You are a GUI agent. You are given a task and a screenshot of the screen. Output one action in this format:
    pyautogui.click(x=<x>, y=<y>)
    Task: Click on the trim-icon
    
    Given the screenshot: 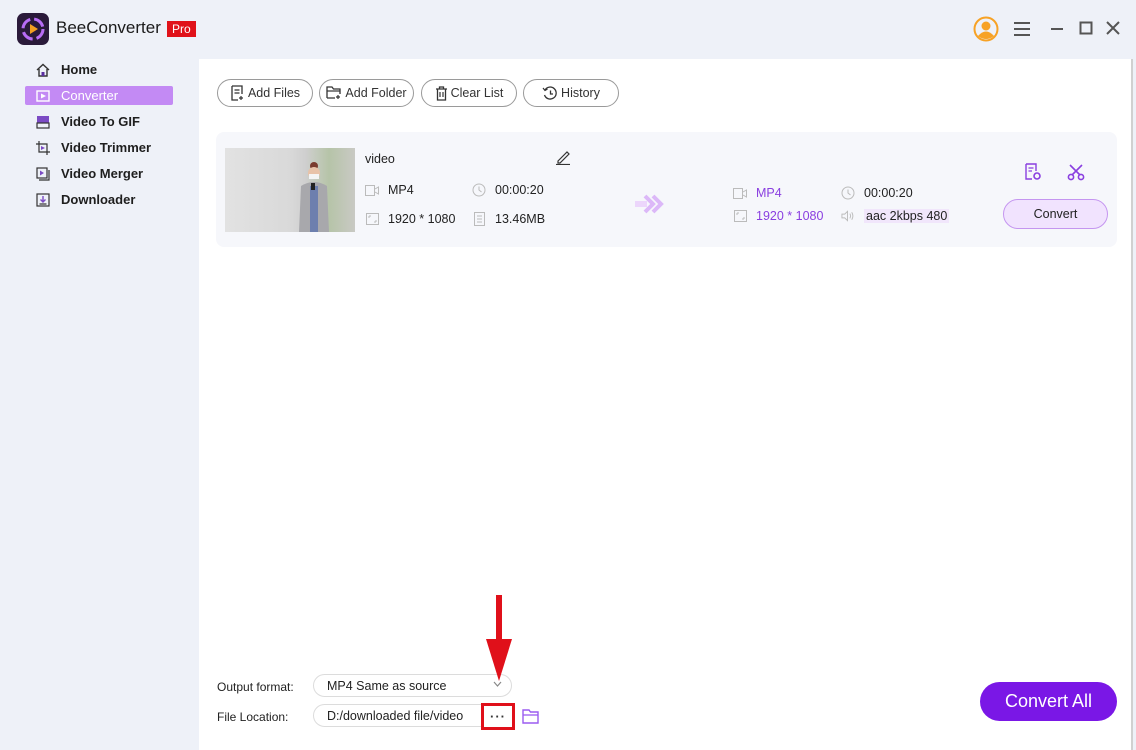 What is the action you would take?
    pyautogui.click(x=43, y=147)
    